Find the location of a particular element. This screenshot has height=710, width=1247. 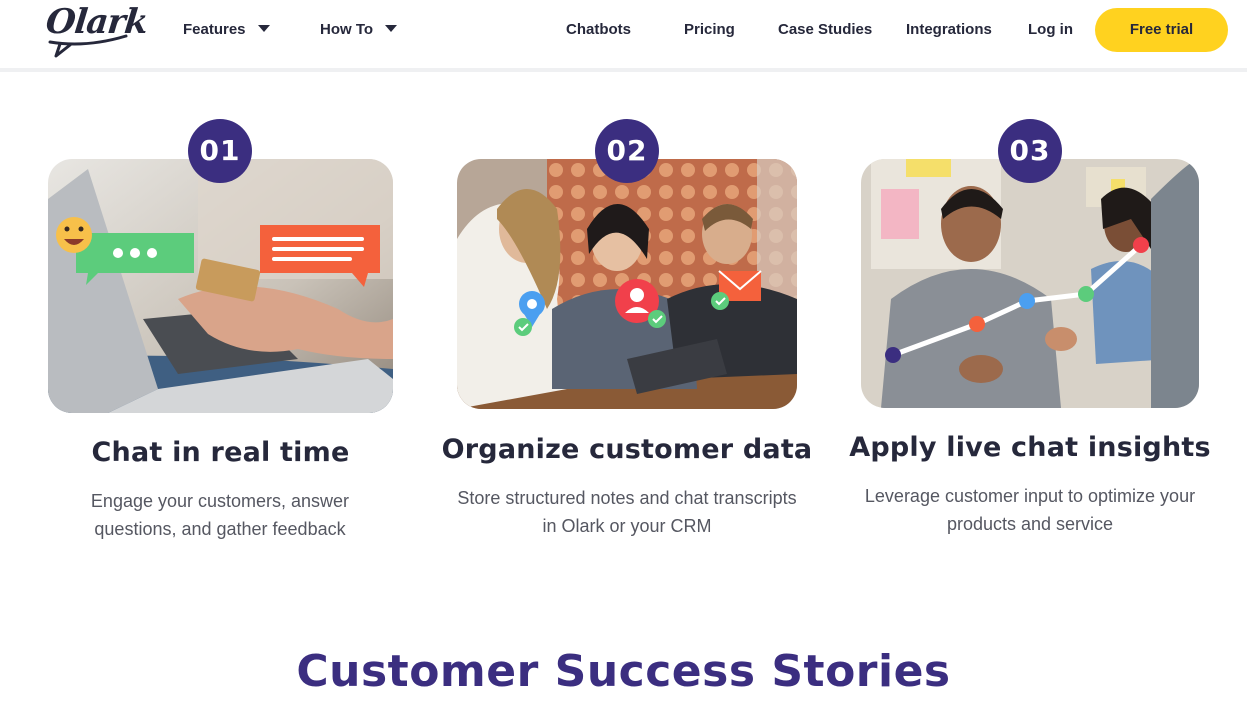

nav-features: Features is located at coordinates (226, 30).